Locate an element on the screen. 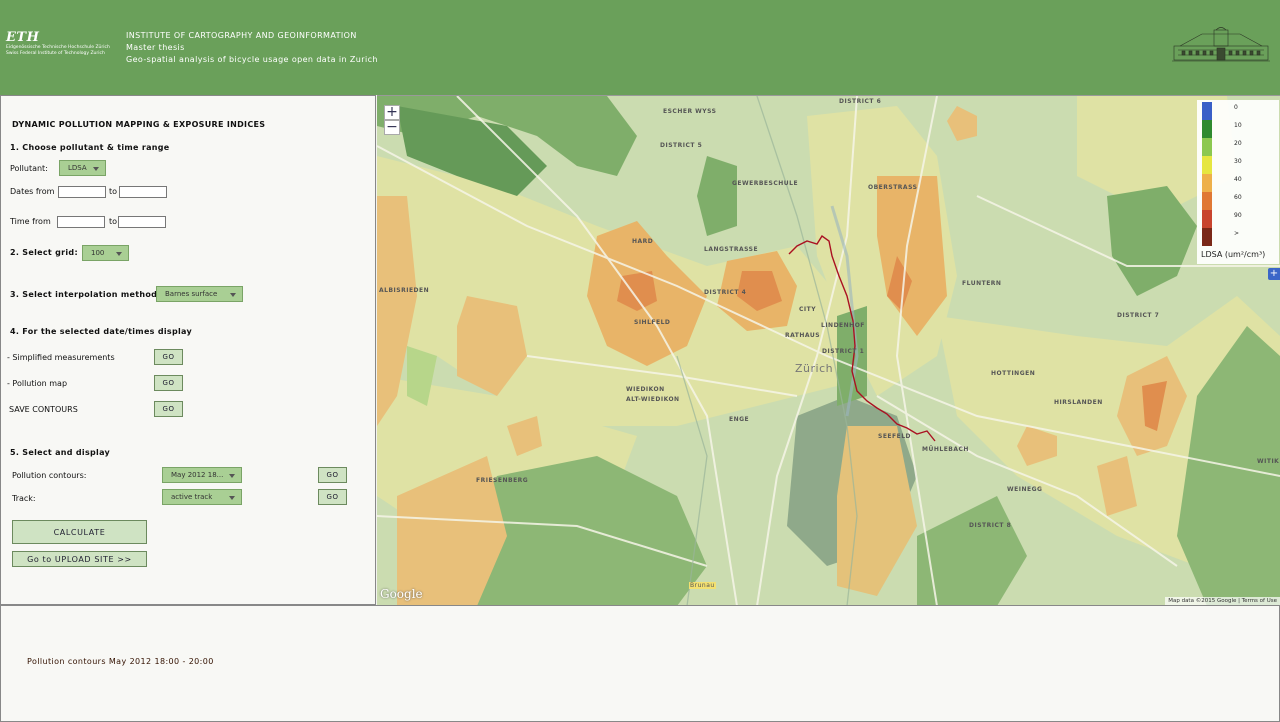  pollutant-select: LDSA is located at coordinates (82, 168).